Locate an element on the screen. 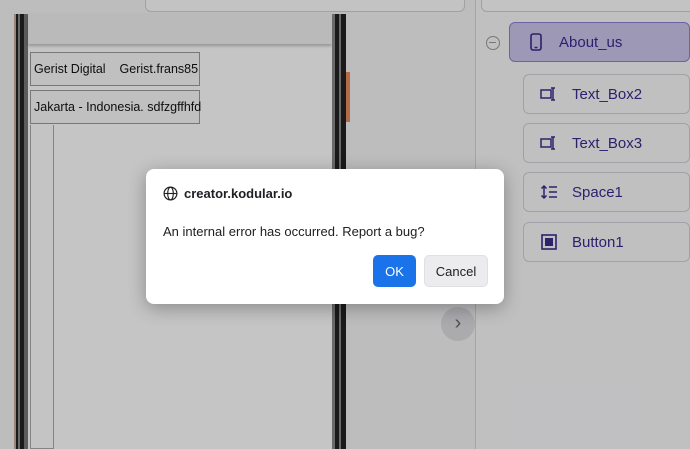 The image size is (690, 449). cancel-button: Cancel is located at coordinates (456, 271).